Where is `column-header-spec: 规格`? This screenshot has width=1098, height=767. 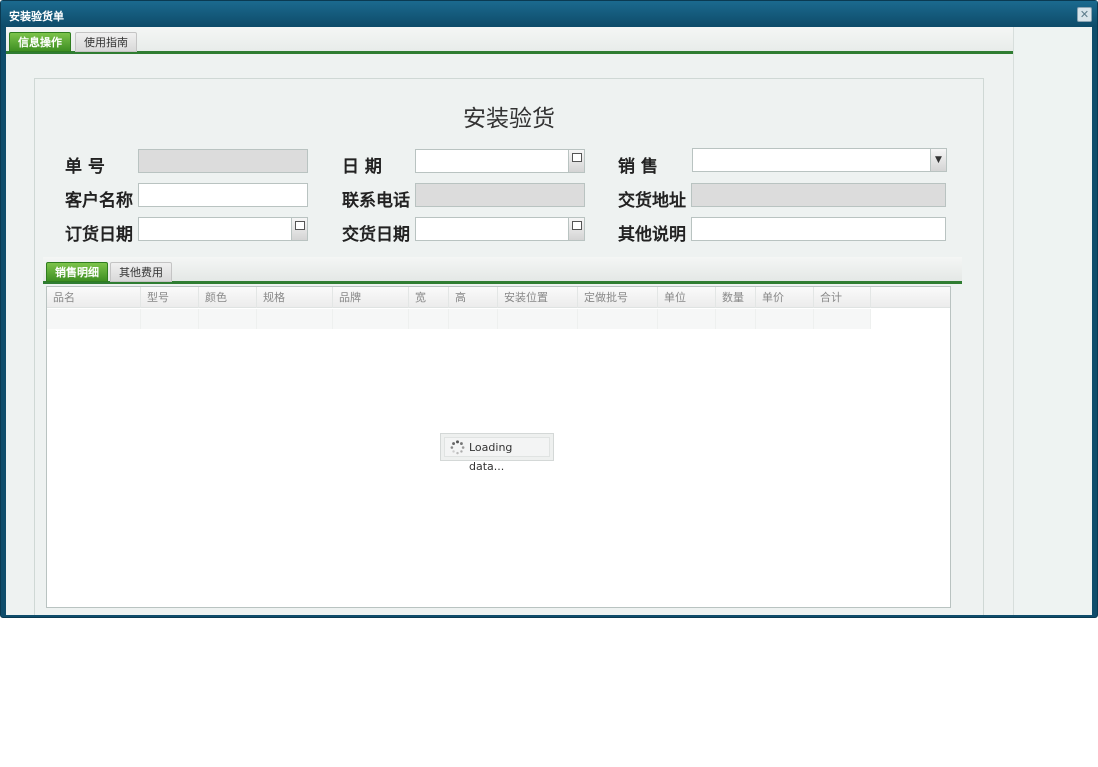
column-header-spec: 规格 is located at coordinates (295, 297).